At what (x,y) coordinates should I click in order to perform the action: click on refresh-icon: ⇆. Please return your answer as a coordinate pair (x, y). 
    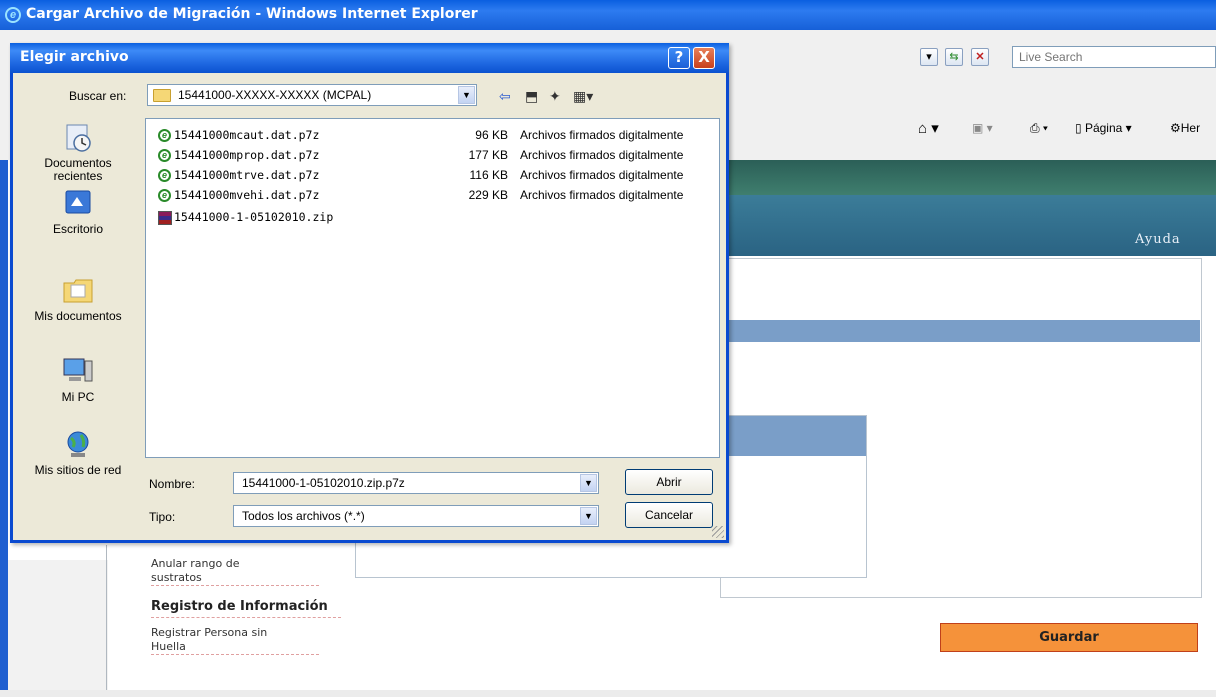
    Looking at the image, I should click on (954, 57).